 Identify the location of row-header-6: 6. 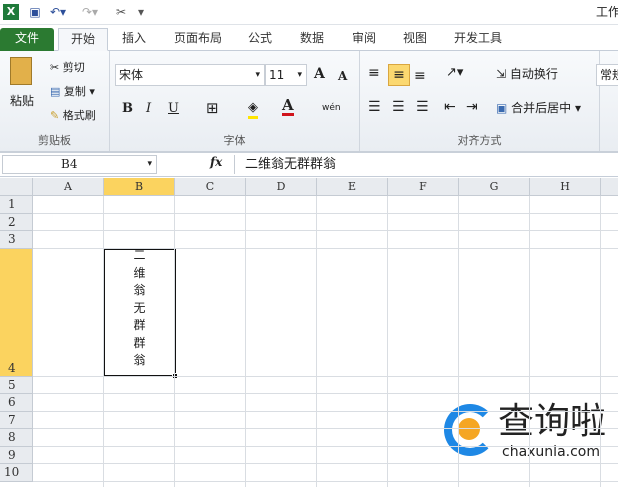
(16, 403).